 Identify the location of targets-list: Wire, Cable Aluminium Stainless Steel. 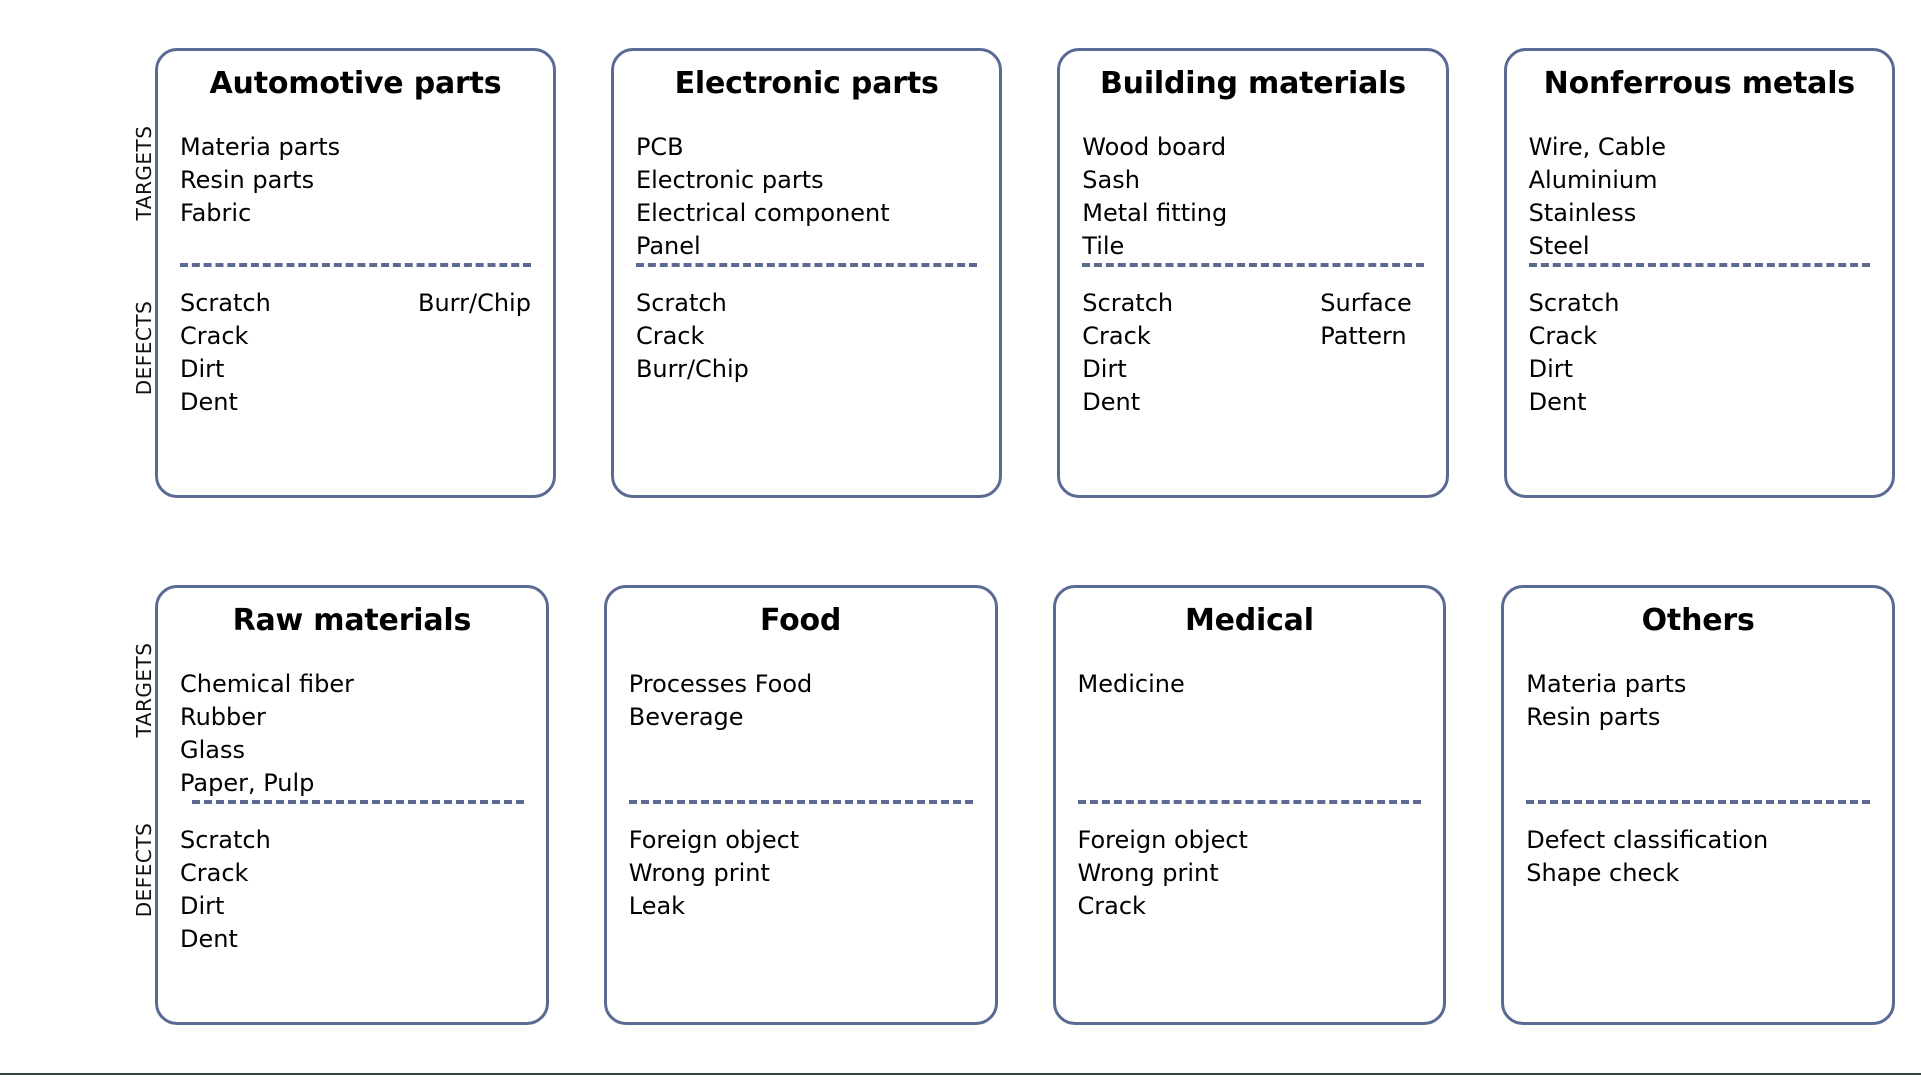
(1699, 197).